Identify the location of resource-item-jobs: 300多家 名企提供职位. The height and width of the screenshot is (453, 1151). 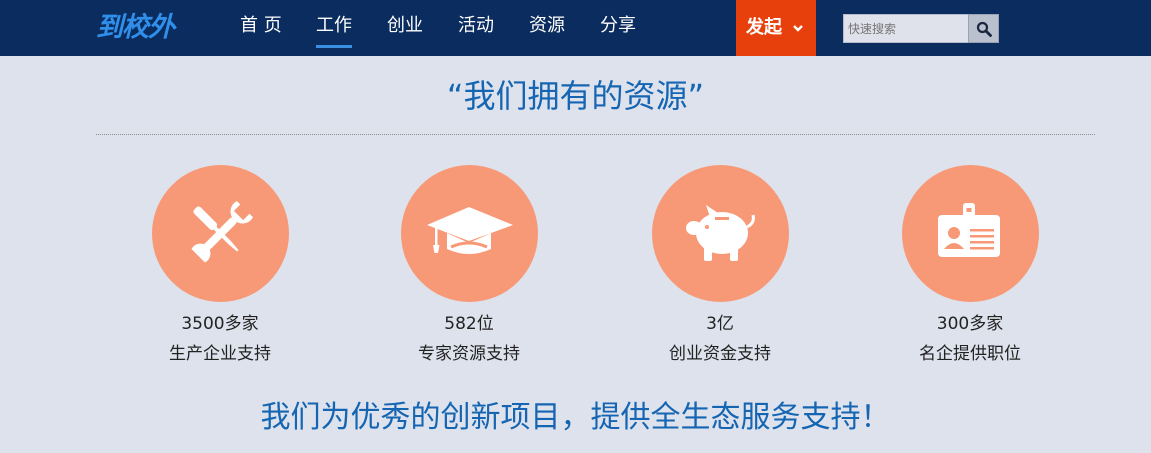
(970, 265).